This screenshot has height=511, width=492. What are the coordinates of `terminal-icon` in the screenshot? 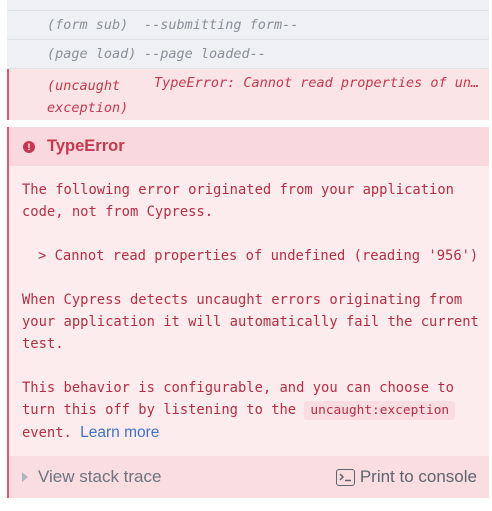 It's located at (345, 477).